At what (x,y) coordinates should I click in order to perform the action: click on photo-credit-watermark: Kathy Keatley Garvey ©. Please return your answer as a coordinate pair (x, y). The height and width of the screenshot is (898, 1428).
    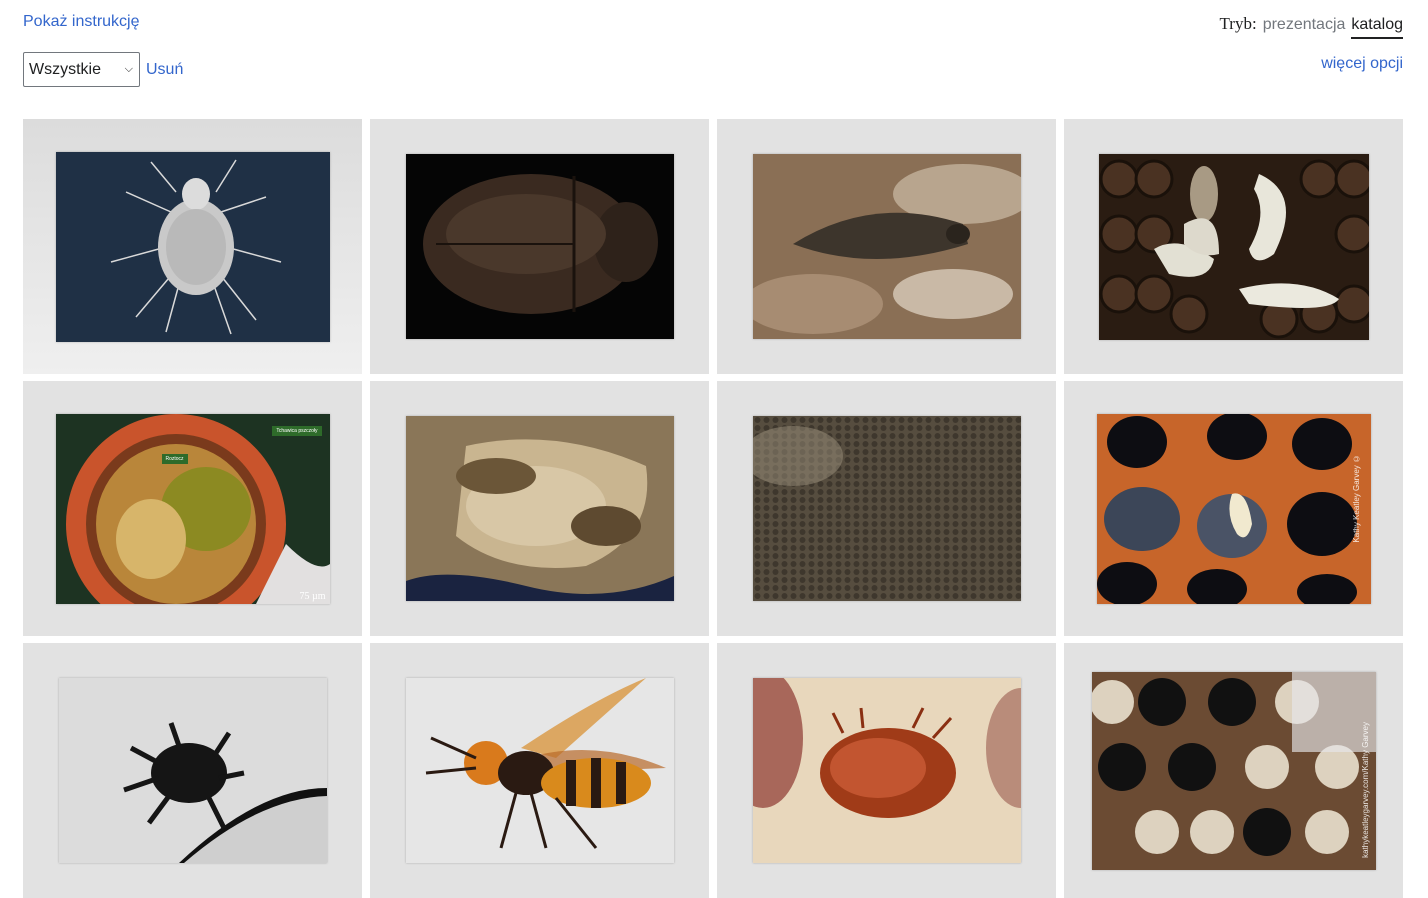
    Looking at the image, I should click on (1356, 498).